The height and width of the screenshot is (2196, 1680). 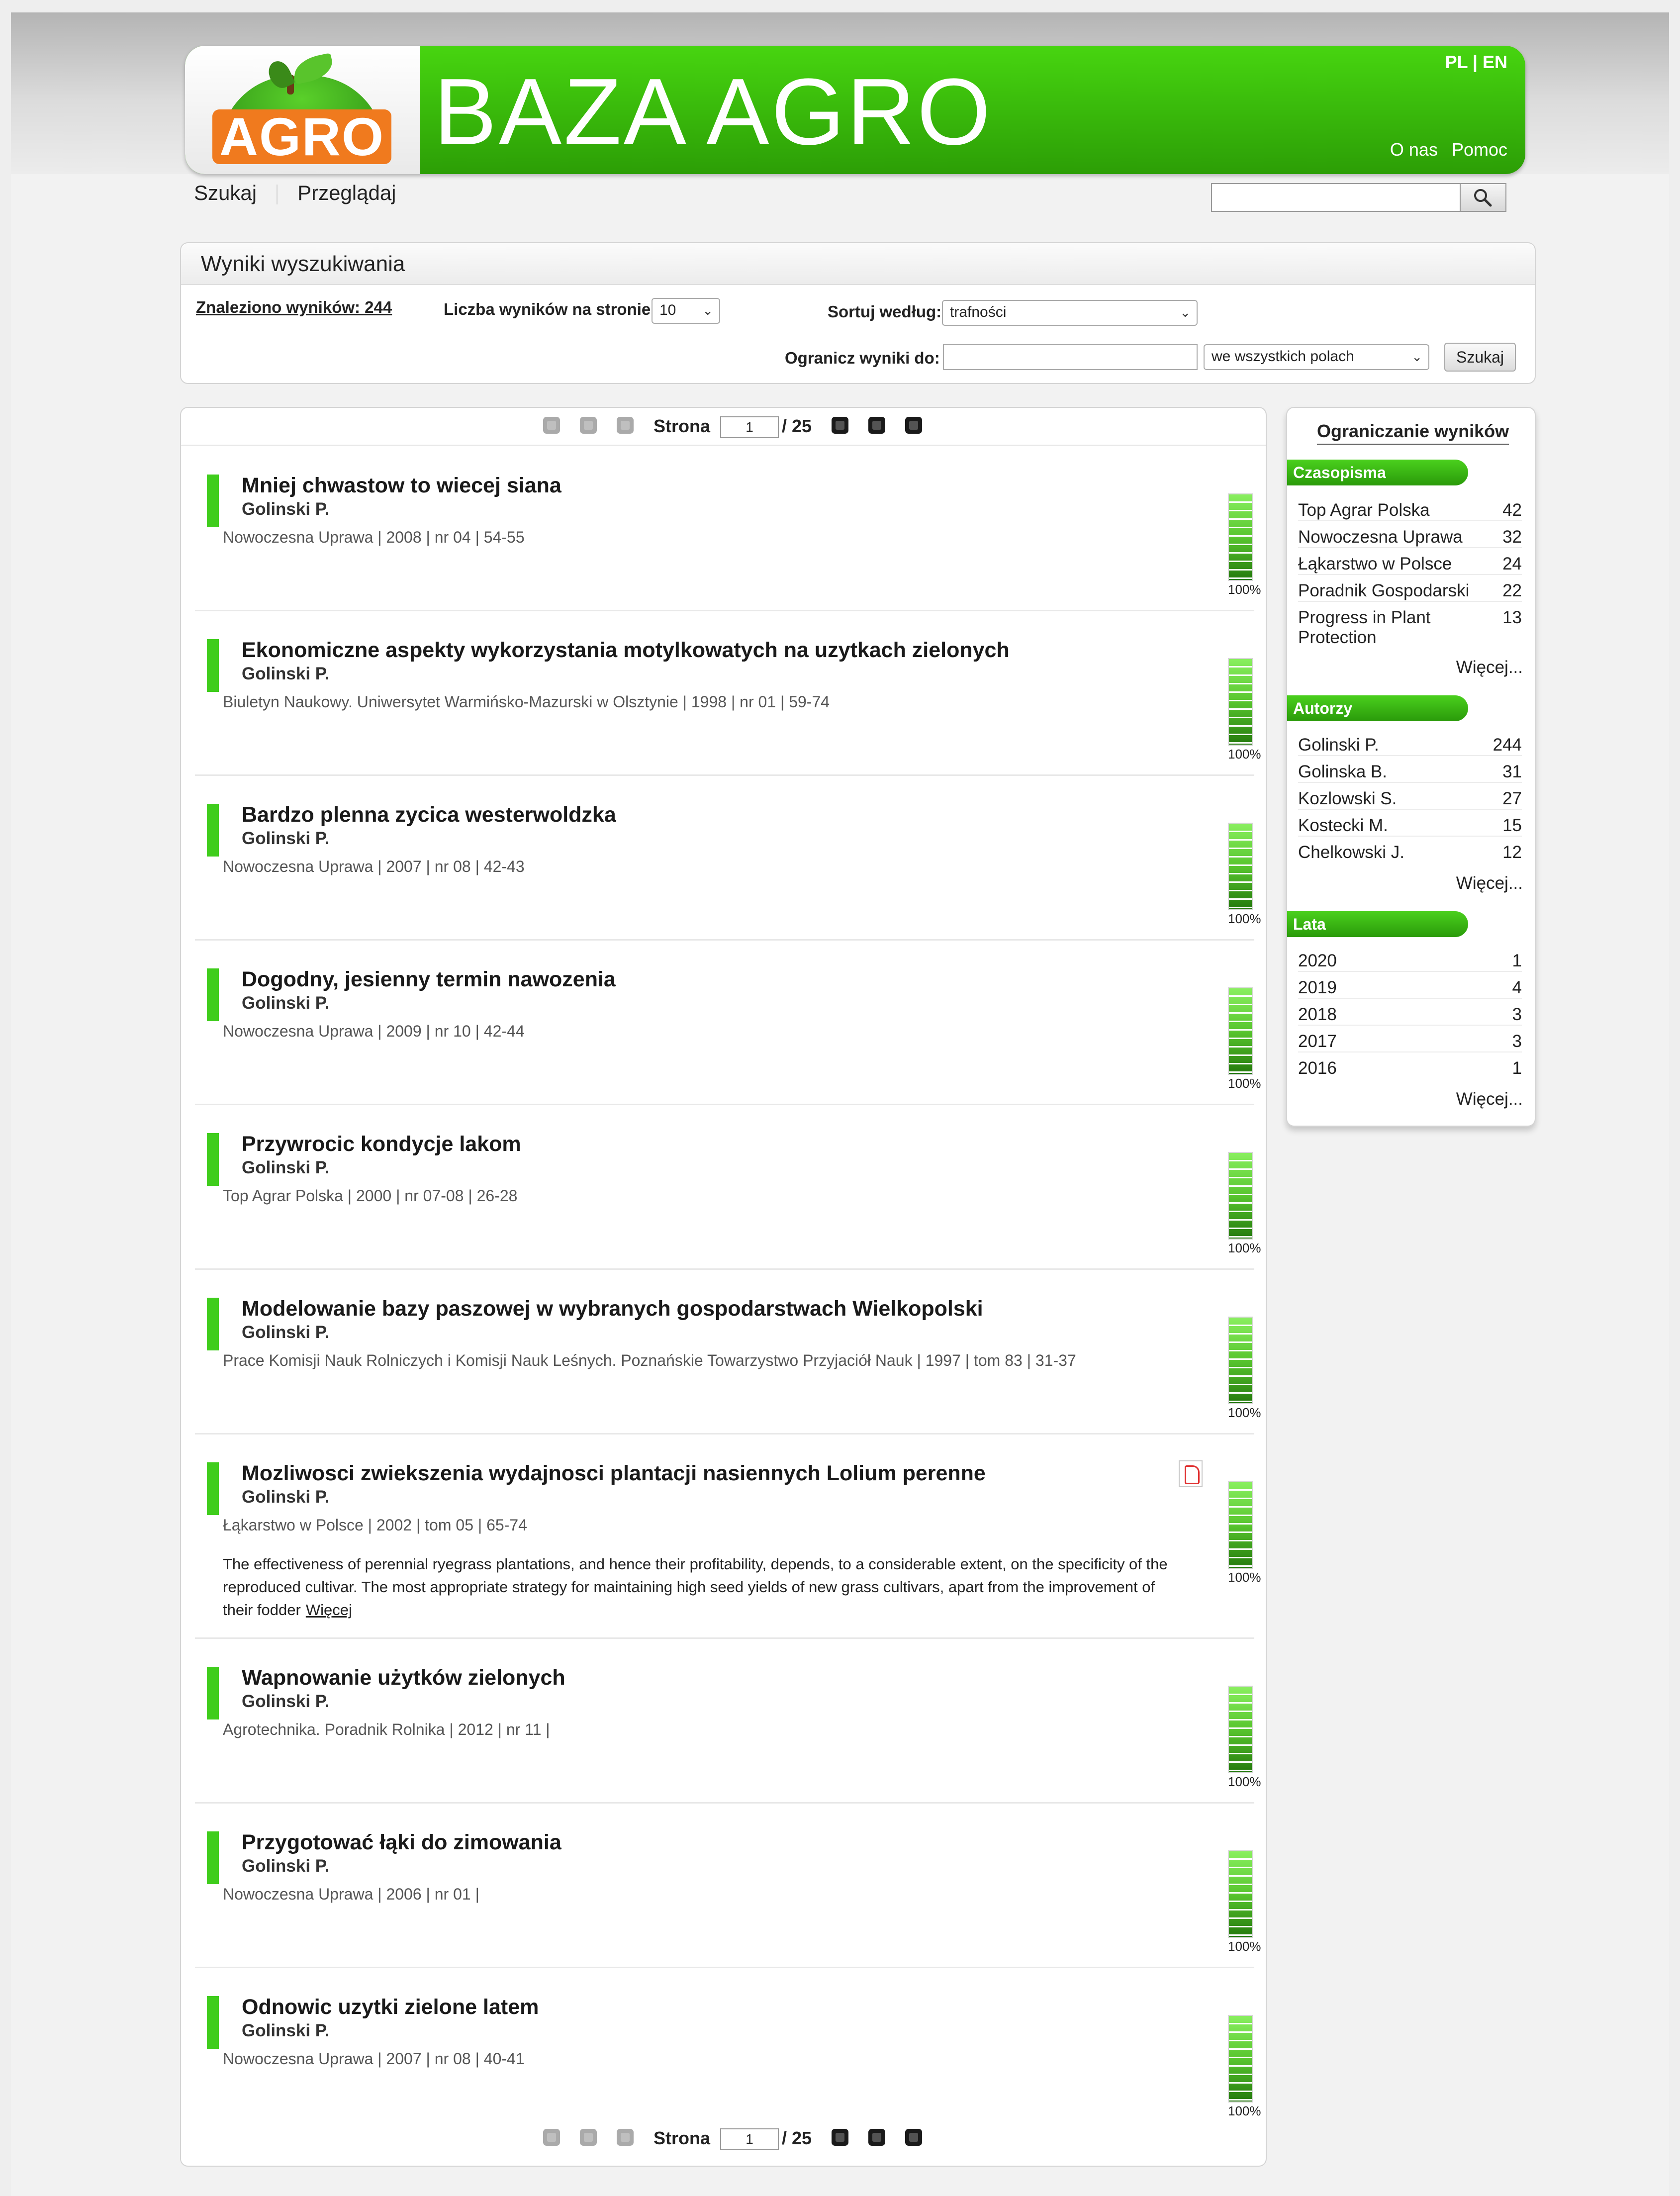 What do you see at coordinates (797, 2138) in the screenshot?
I see `pager-total: / 25` at bounding box center [797, 2138].